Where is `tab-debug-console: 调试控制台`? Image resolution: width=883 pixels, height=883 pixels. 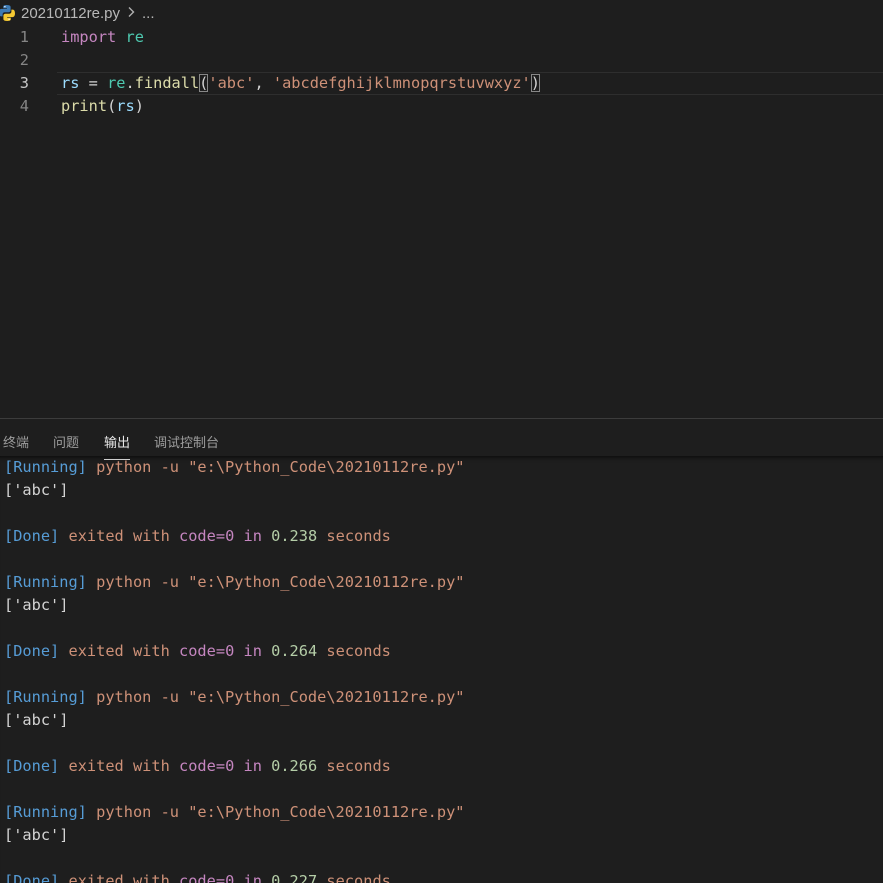
tab-debug-console: 调试控制台 is located at coordinates (186, 443).